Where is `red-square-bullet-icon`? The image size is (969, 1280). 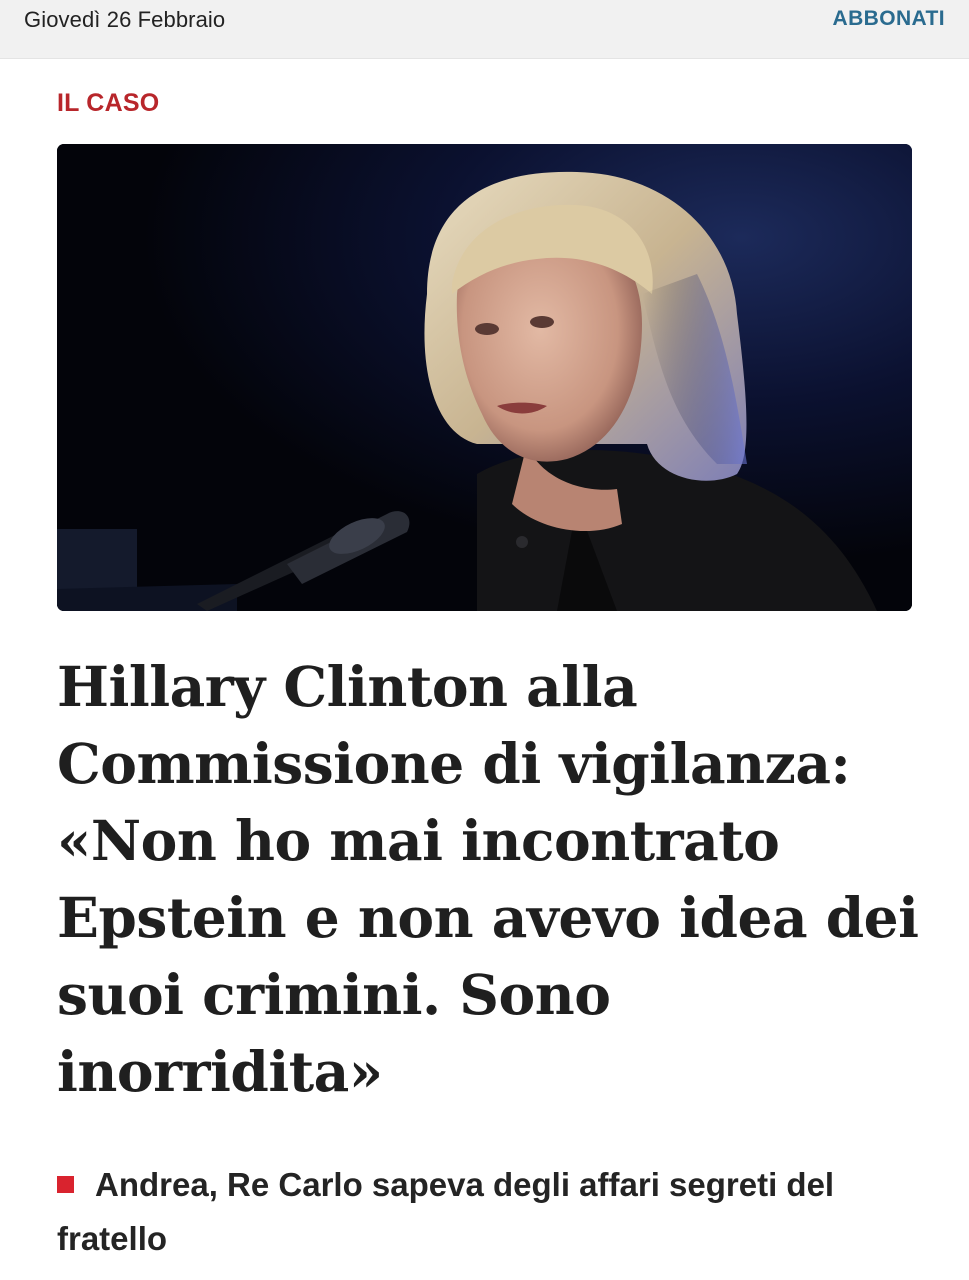
red-square-bullet-icon is located at coordinates (65, 1184).